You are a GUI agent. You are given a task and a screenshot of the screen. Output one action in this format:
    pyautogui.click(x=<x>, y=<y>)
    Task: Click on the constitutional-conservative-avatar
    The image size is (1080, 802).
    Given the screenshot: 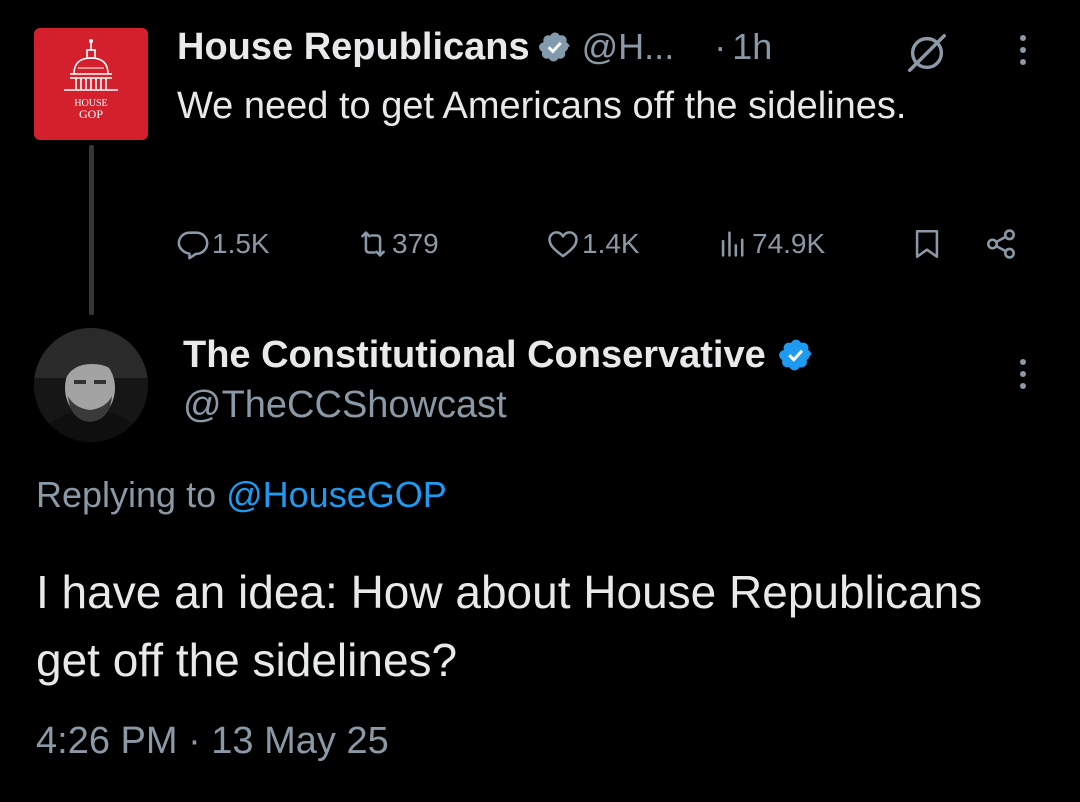 What is the action you would take?
    pyautogui.click(x=91, y=385)
    